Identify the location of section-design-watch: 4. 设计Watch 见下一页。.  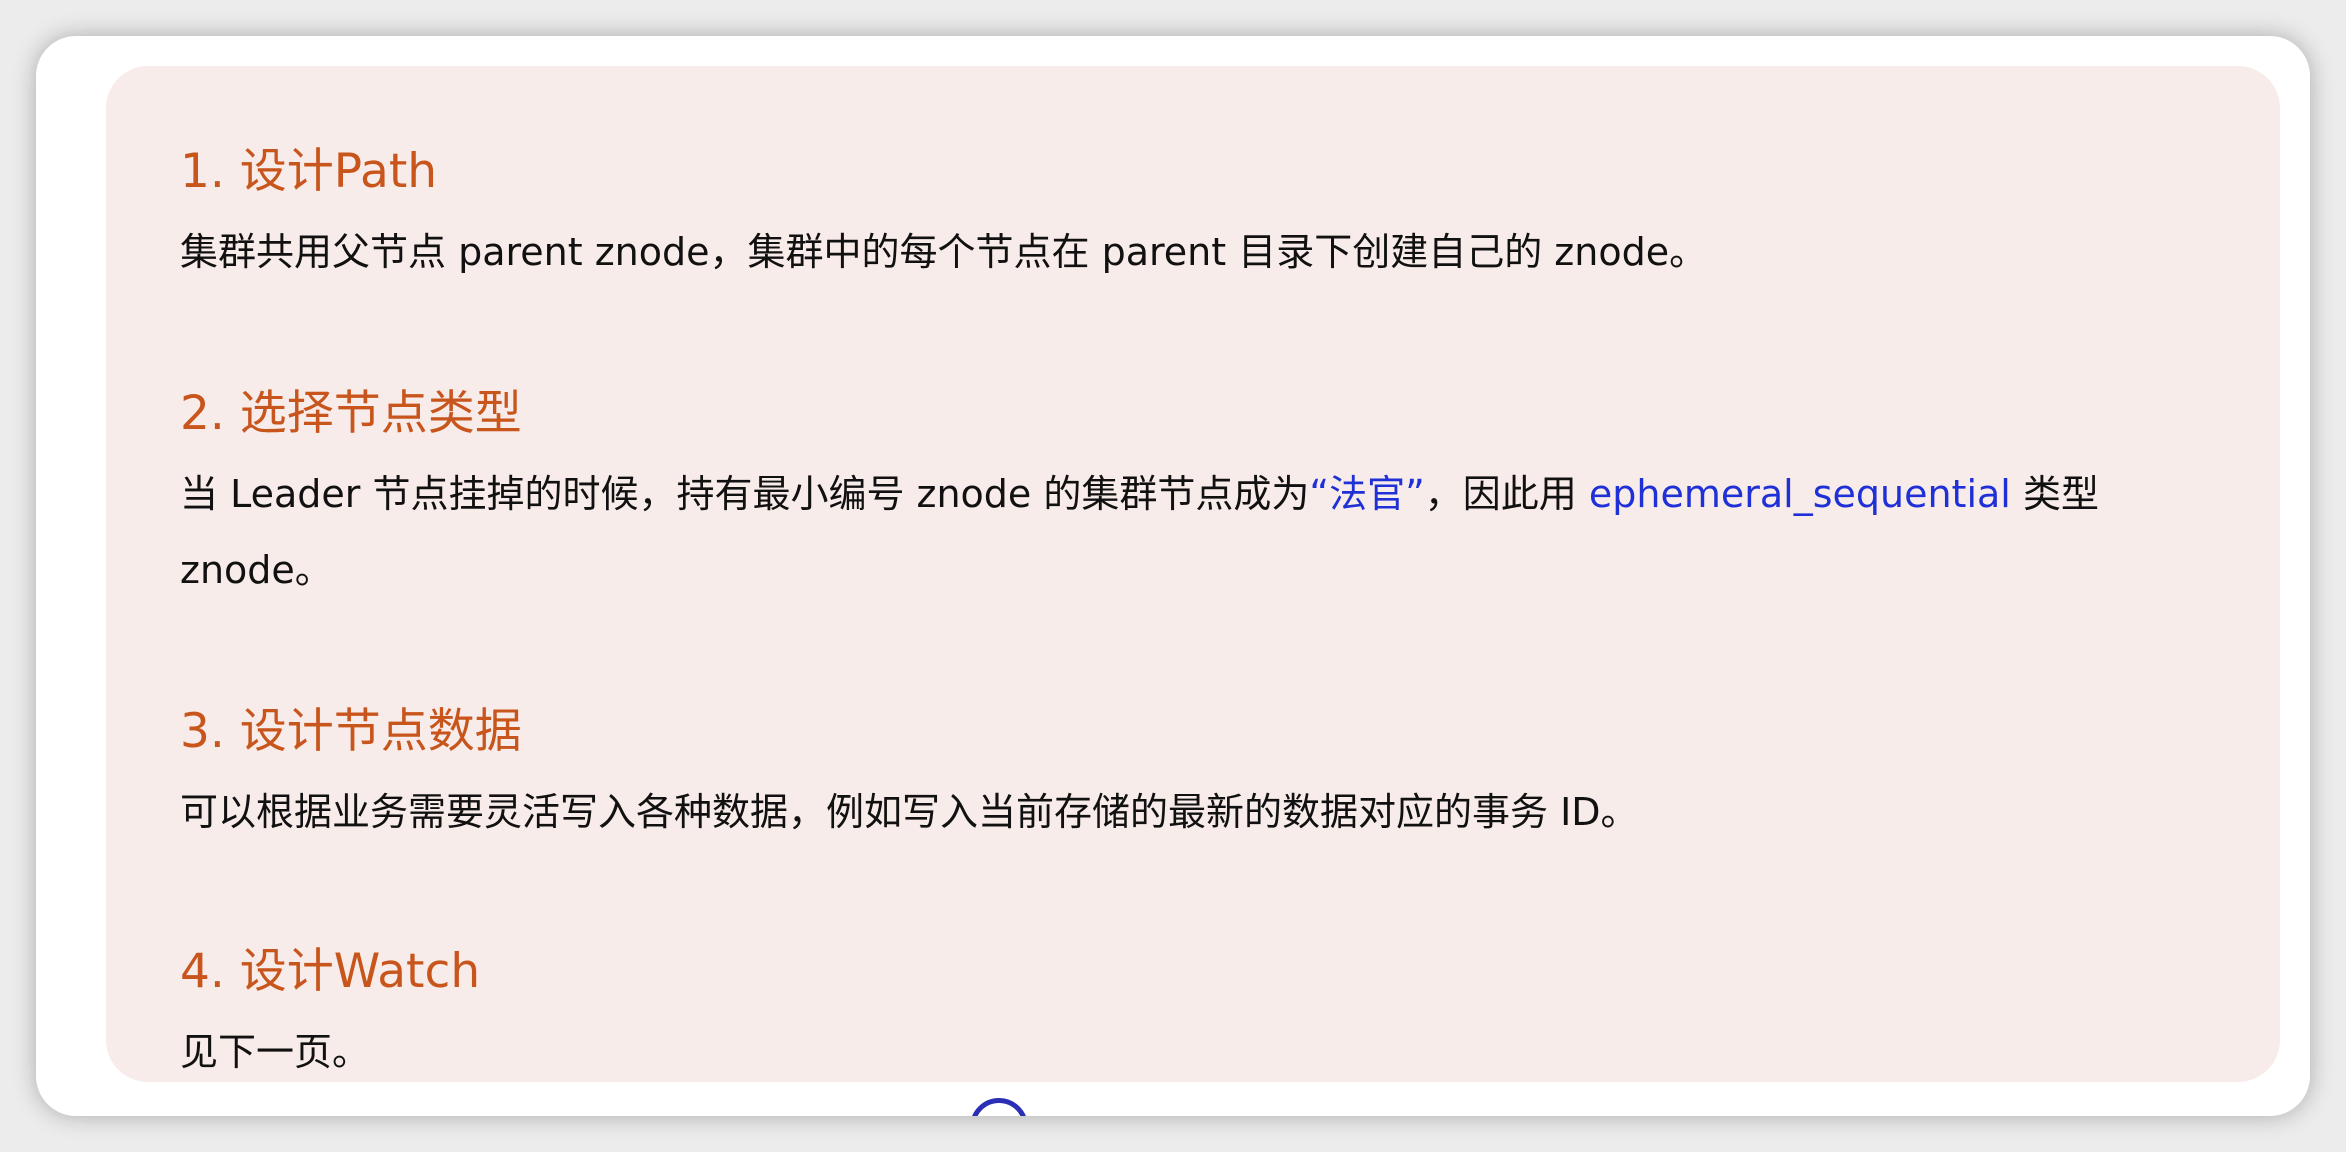
(1205, 1016).